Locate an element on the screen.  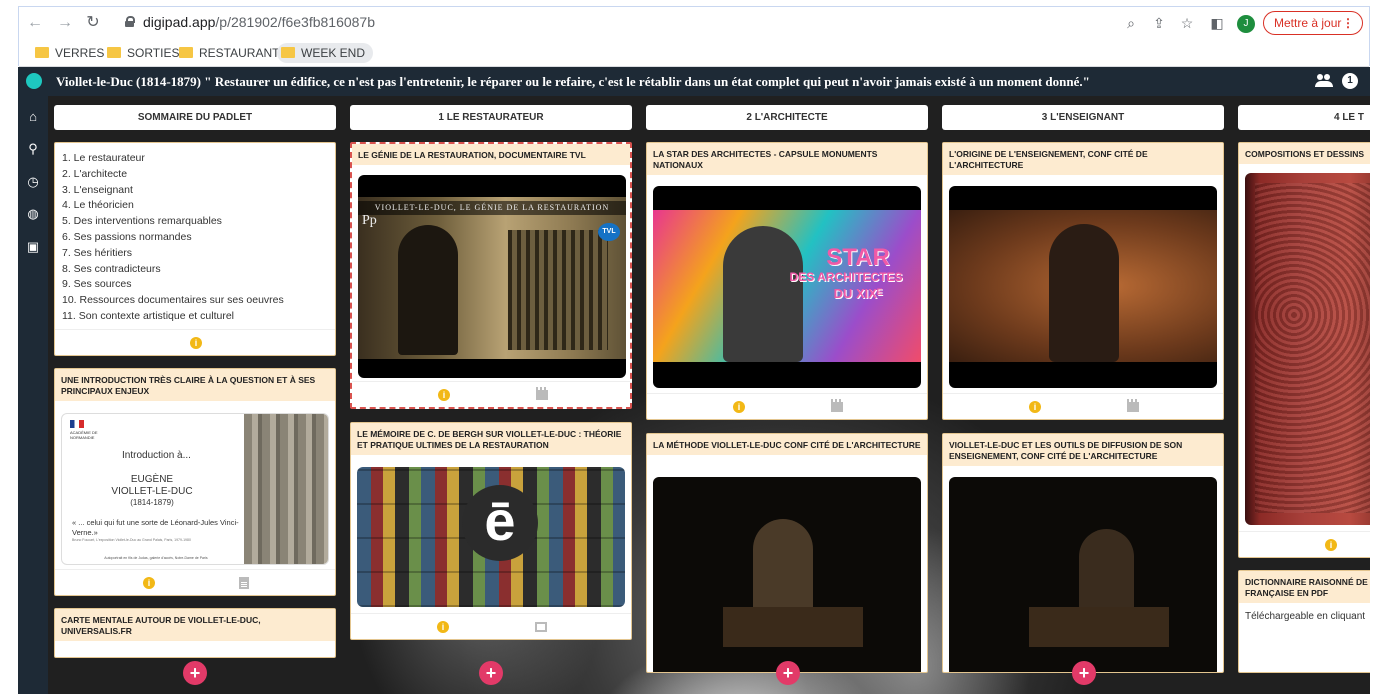
zoom-icon: ⌕ is located at coordinates (1131, 23).